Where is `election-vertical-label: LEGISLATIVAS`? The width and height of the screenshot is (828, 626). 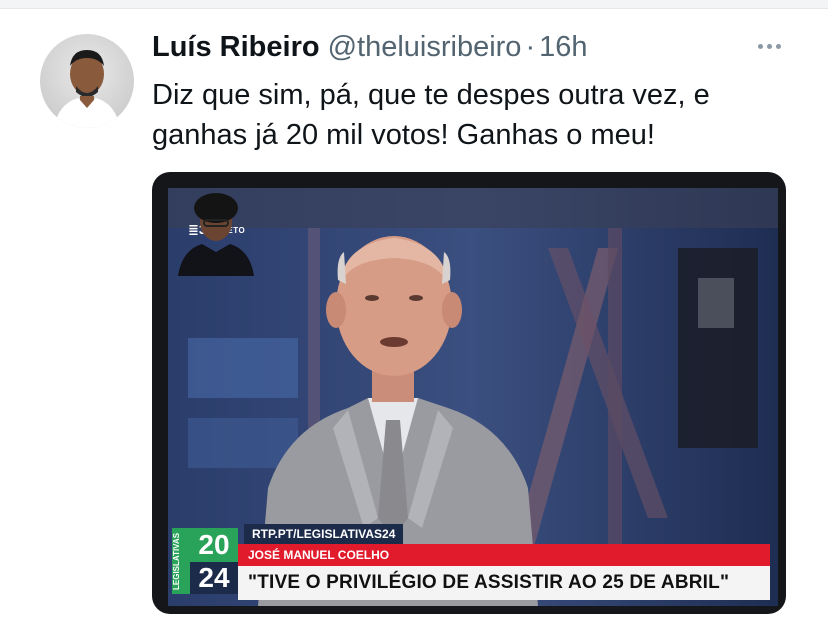
election-vertical-label: LEGISLATIVAS is located at coordinates (181, 561).